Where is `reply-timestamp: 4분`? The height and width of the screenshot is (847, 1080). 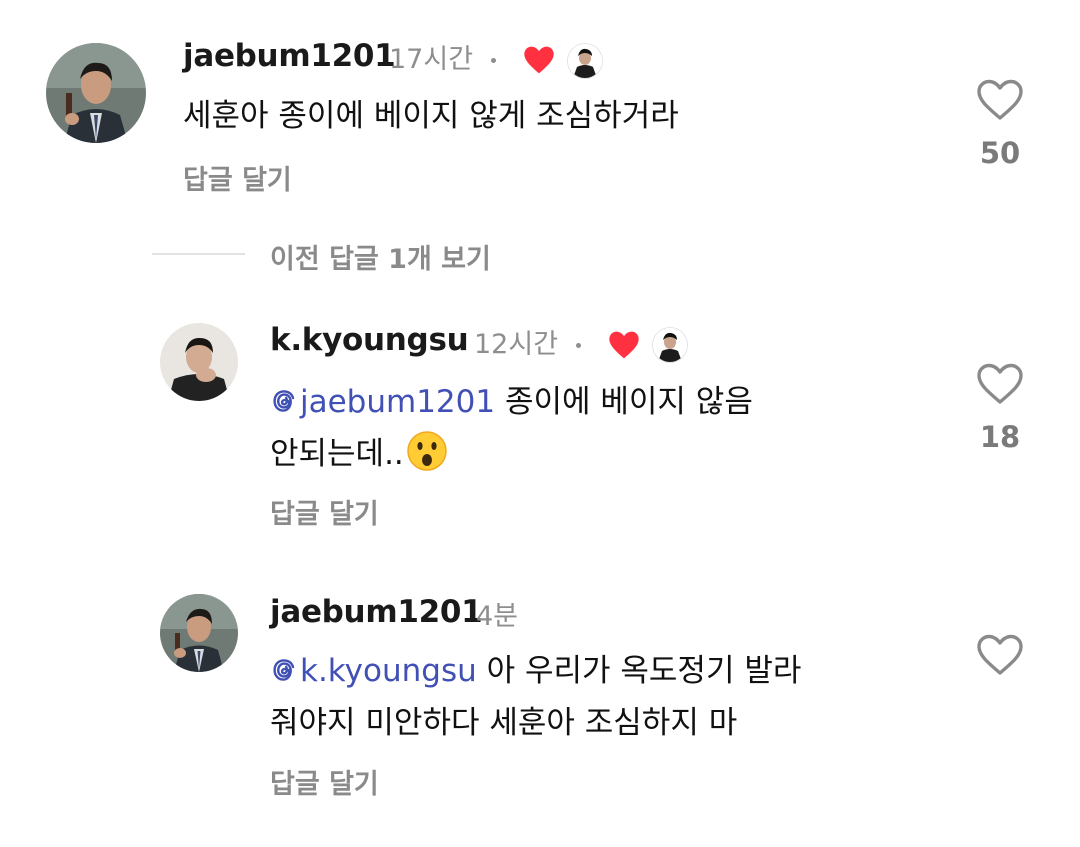 reply-timestamp: 4분 is located at coordinates (497, 616).